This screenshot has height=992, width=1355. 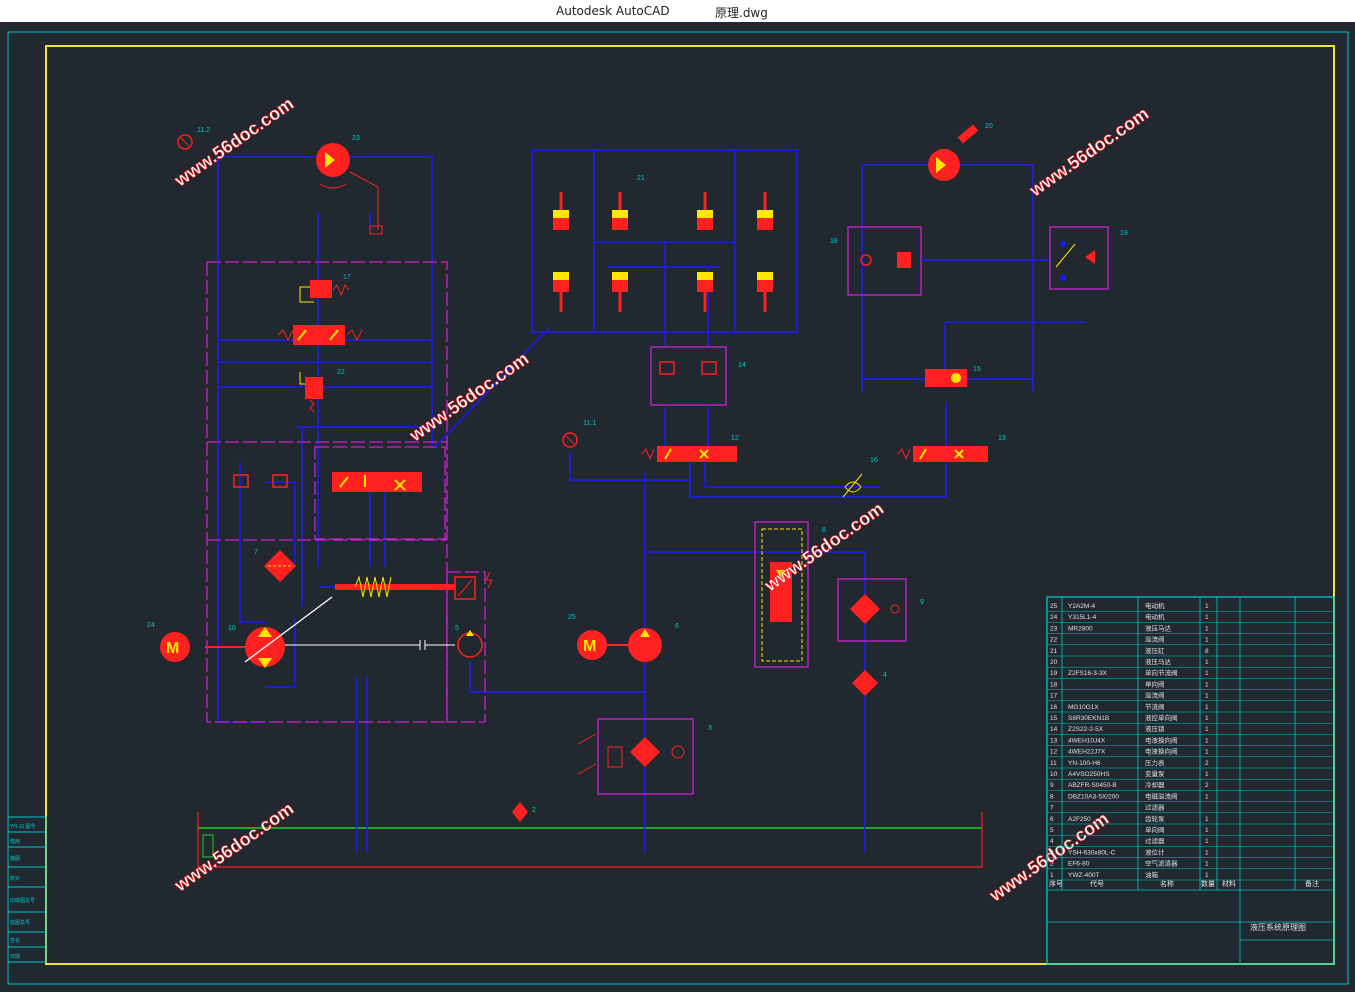 I want to click on bom-cell-name: 油箱, so click(x=1152, y=874).